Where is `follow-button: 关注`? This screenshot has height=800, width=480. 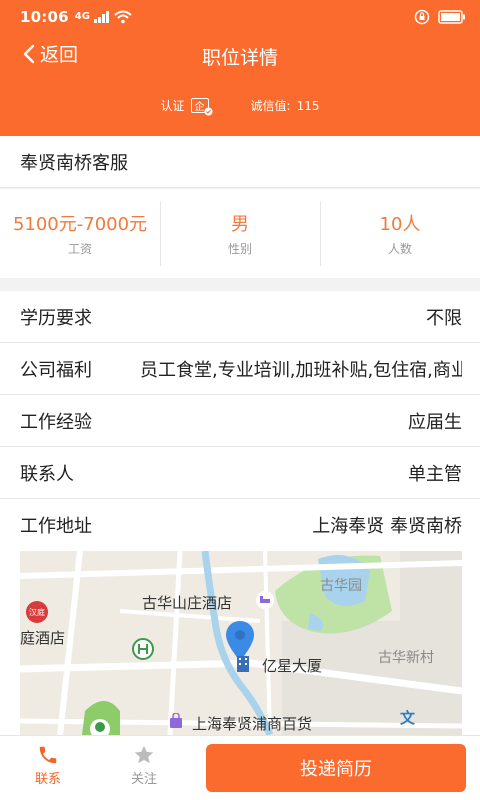 follow-button: 关注 is located at coordinates (144, 765).